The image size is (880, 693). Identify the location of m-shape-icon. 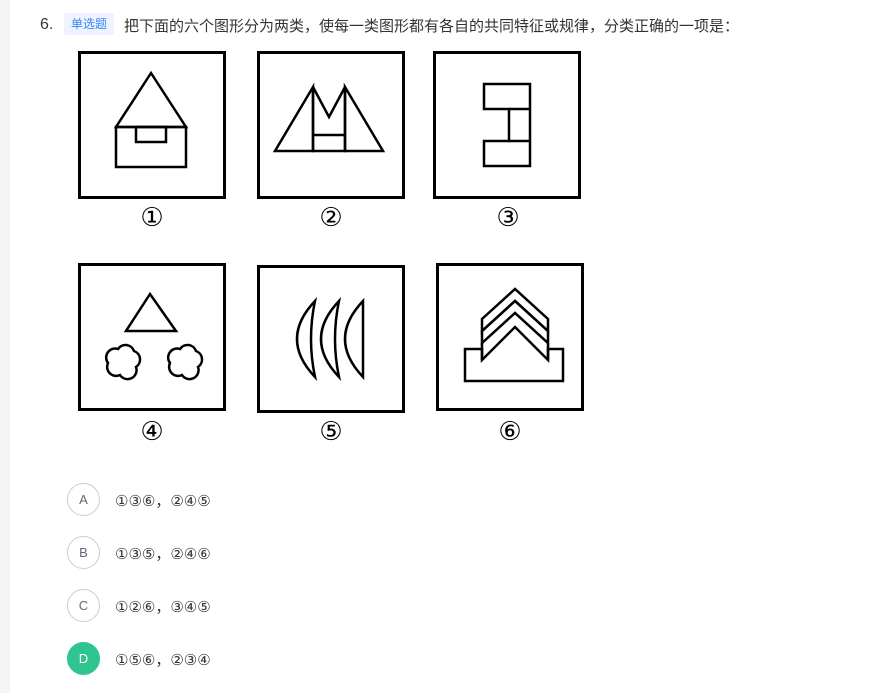
(331, 125).